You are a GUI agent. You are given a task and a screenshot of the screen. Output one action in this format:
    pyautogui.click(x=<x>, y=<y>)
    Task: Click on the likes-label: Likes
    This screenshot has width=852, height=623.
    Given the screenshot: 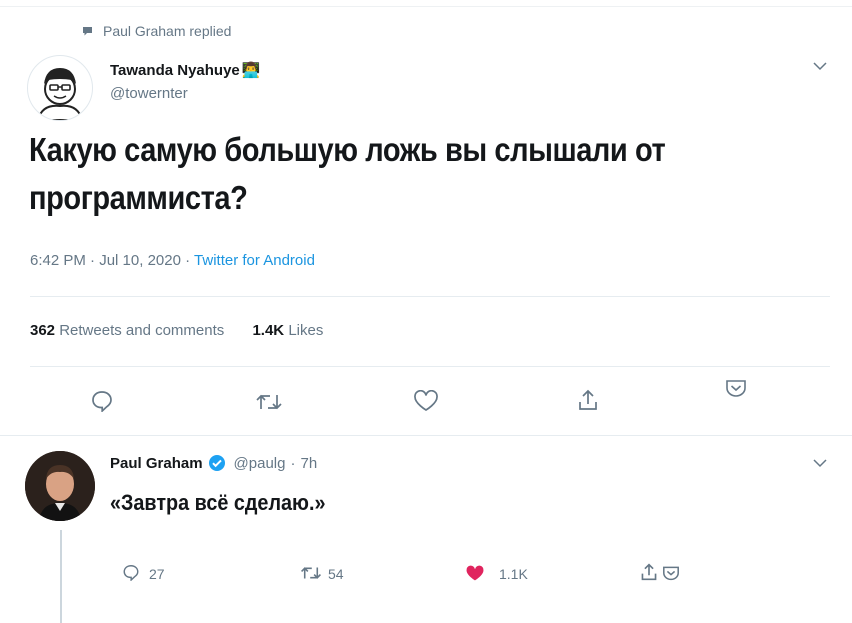 What is the action you would take?
    pyautogui.click(x=306, y=330)
    